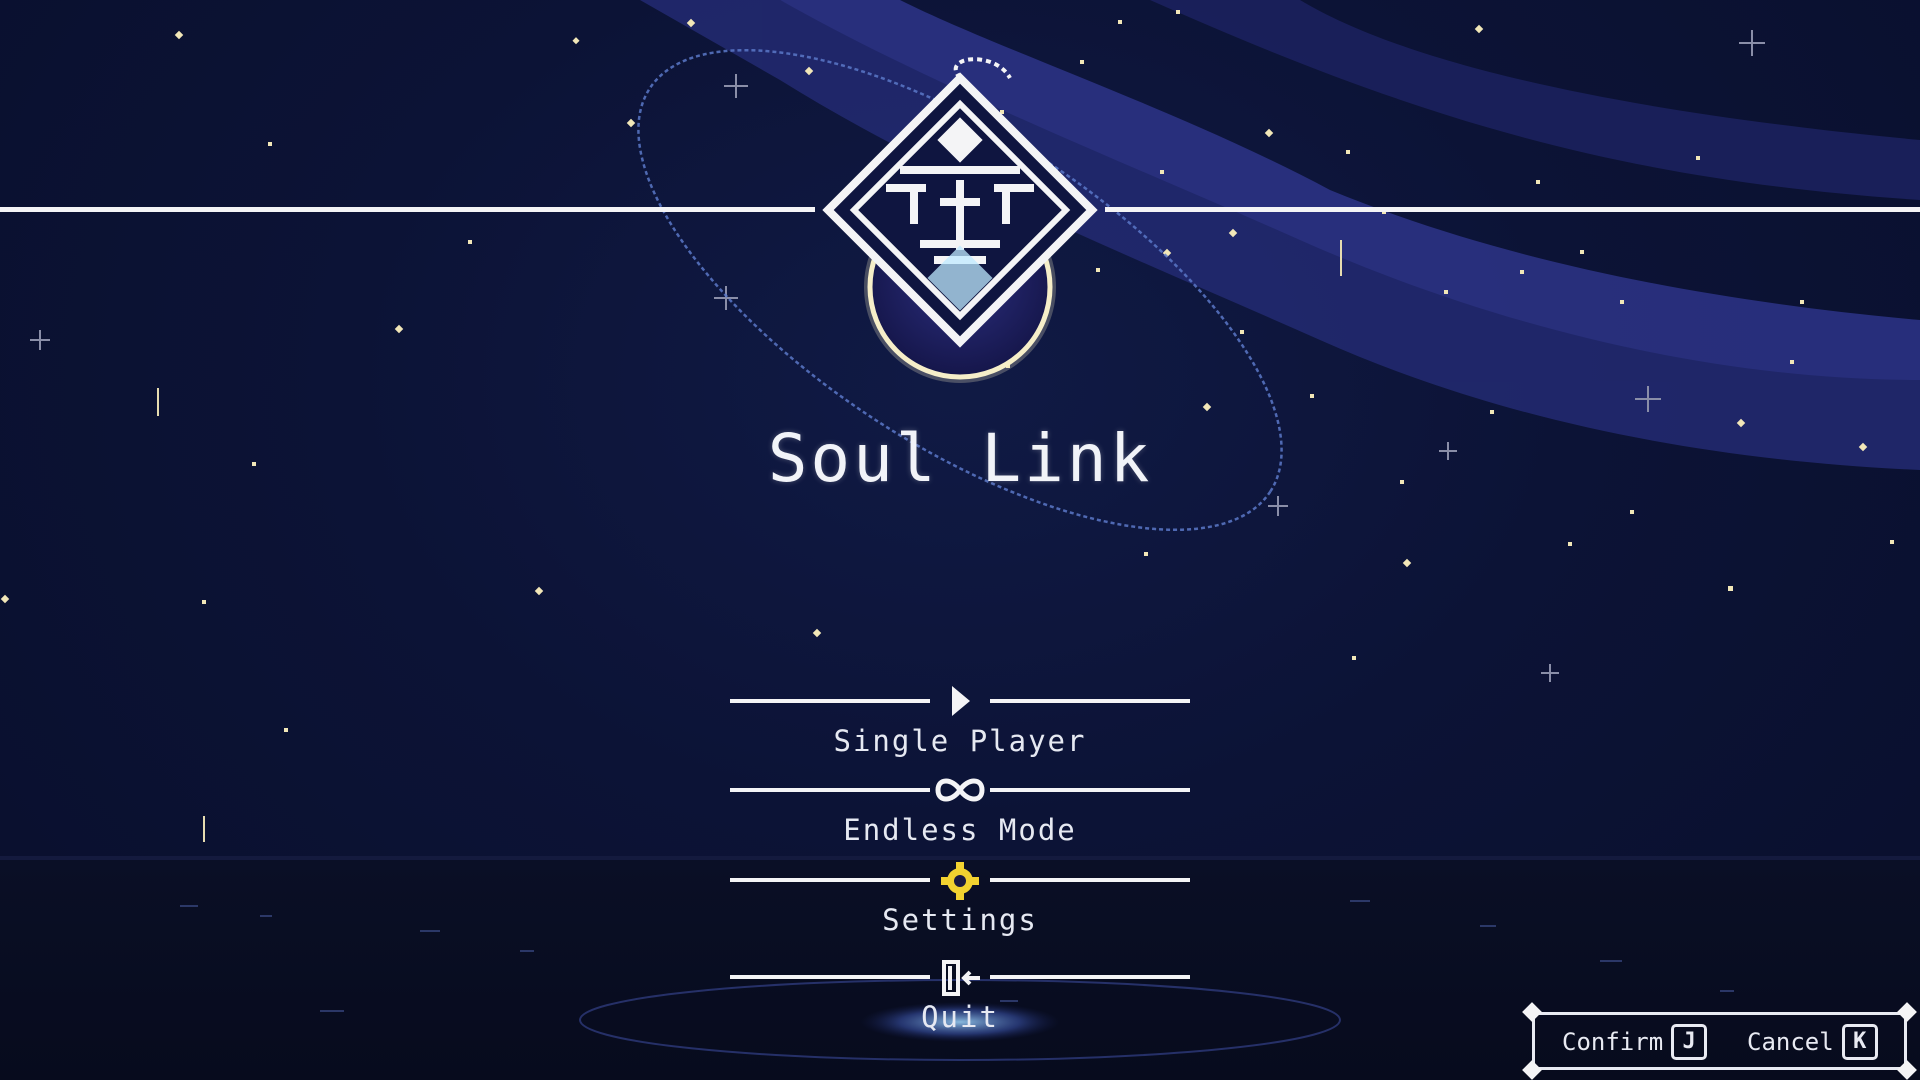  I want to click on exit-door-icon, so click(960, 977).